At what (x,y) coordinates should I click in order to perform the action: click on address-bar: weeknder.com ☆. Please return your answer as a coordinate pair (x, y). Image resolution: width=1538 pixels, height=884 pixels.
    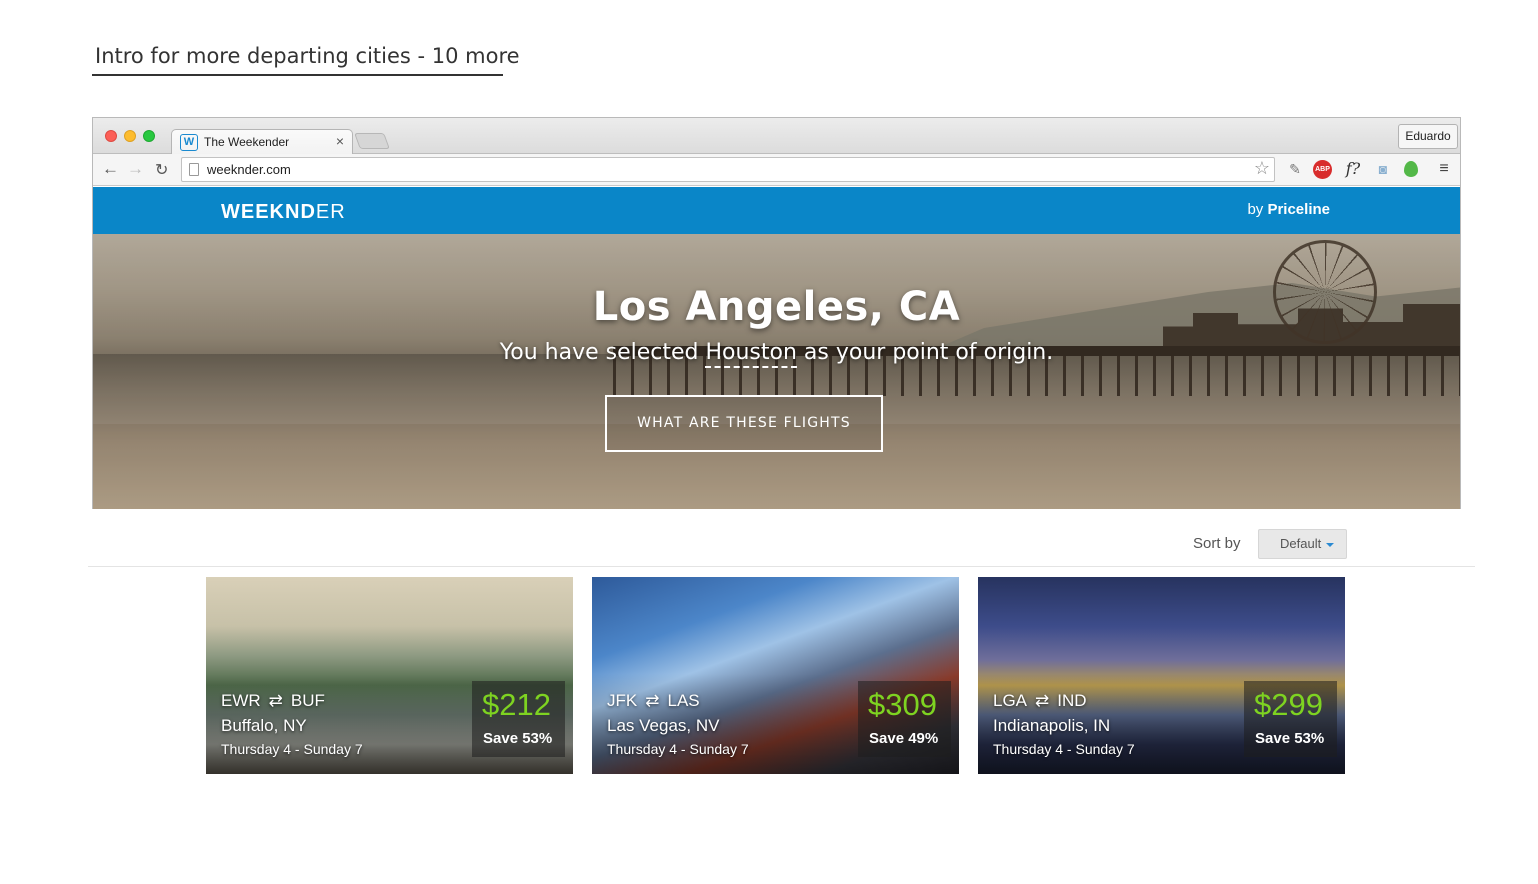
    Looking at the image, I should click on (728, 169).